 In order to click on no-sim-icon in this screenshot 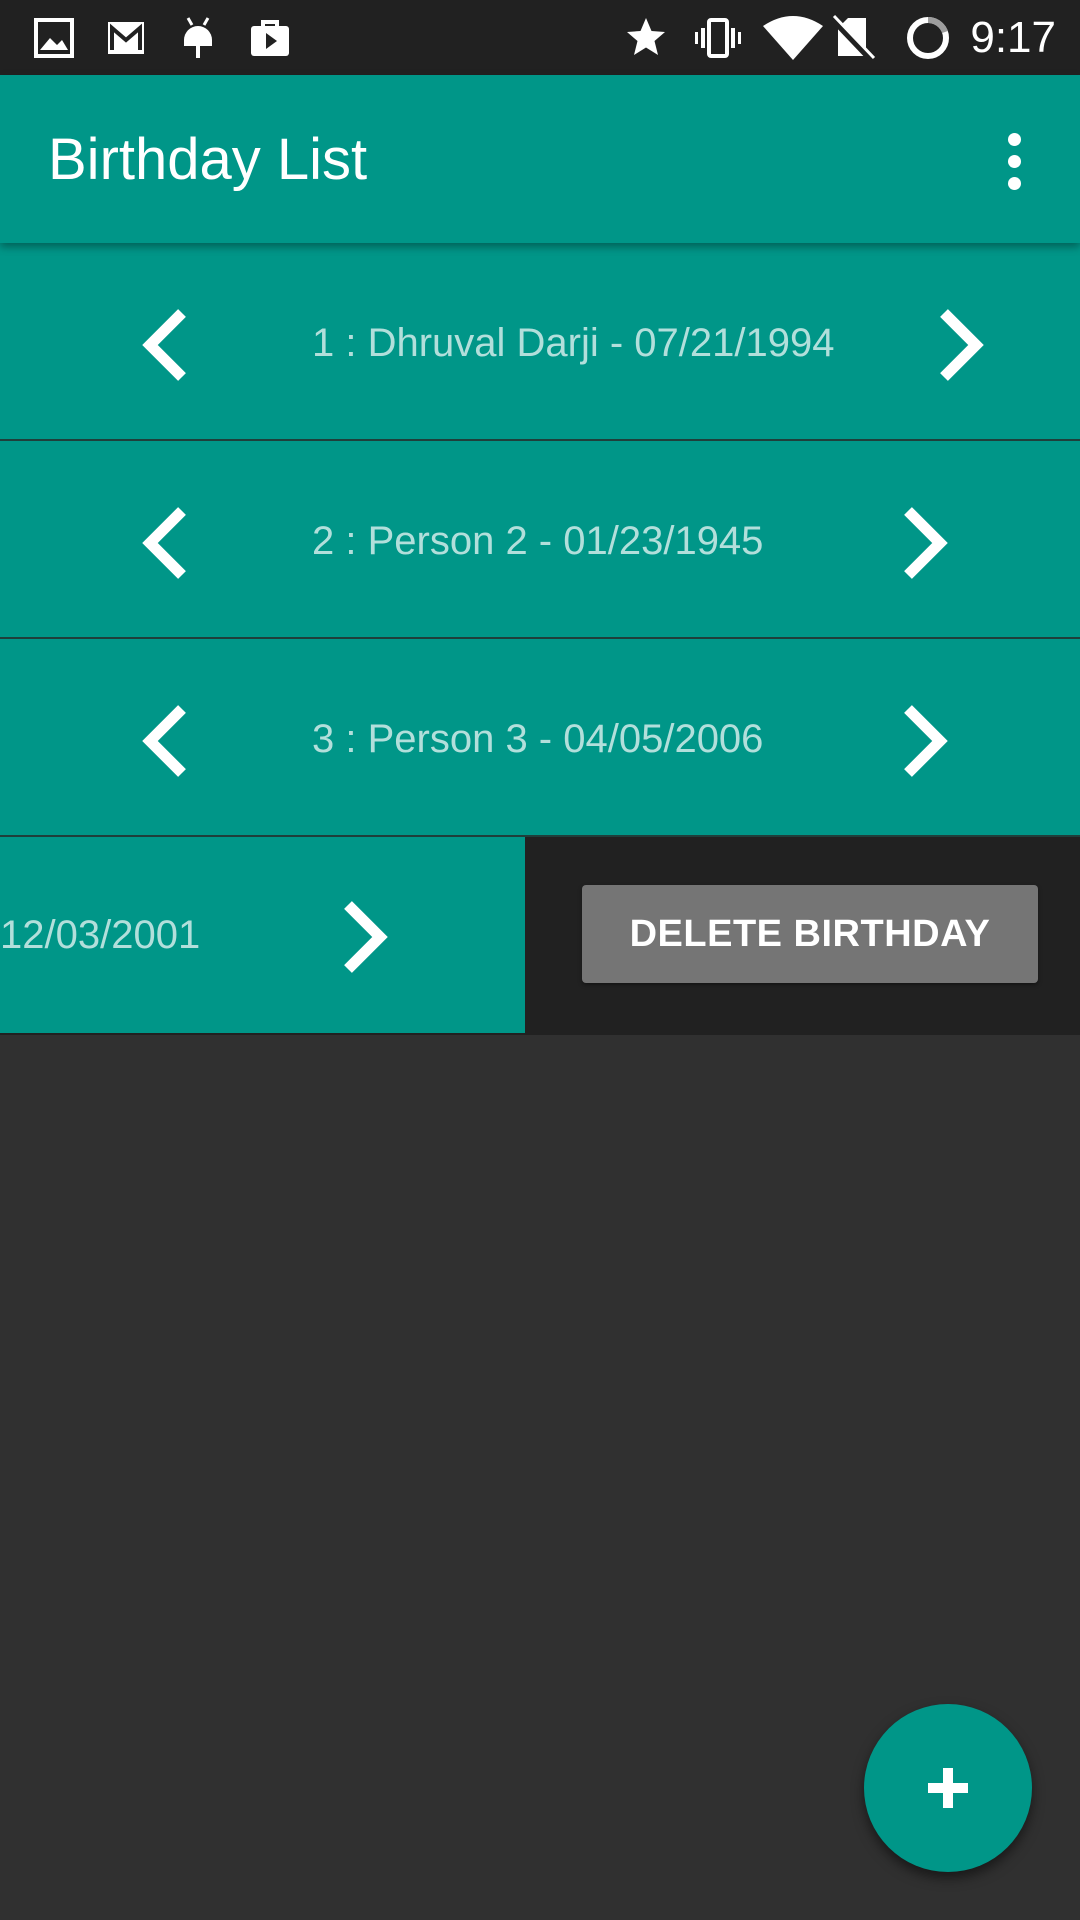, I will do `click(852, 38)`.